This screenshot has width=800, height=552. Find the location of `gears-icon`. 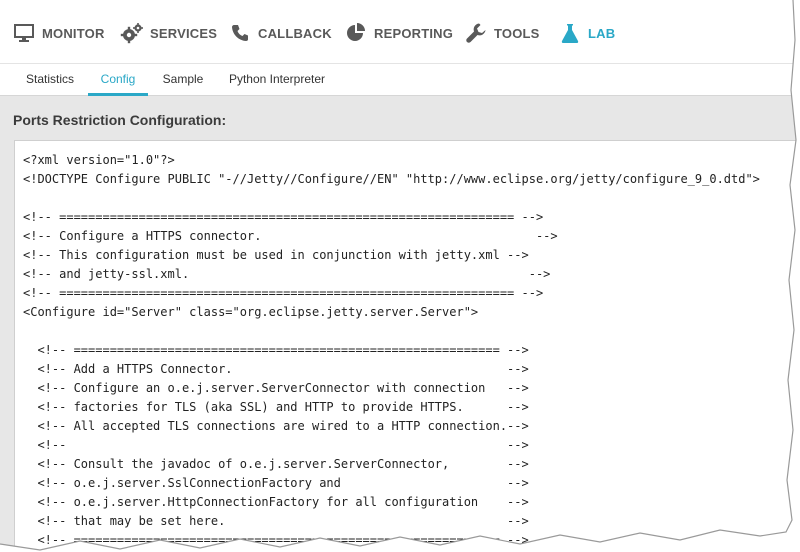

gears-icon is located at coordinates (132, 33).